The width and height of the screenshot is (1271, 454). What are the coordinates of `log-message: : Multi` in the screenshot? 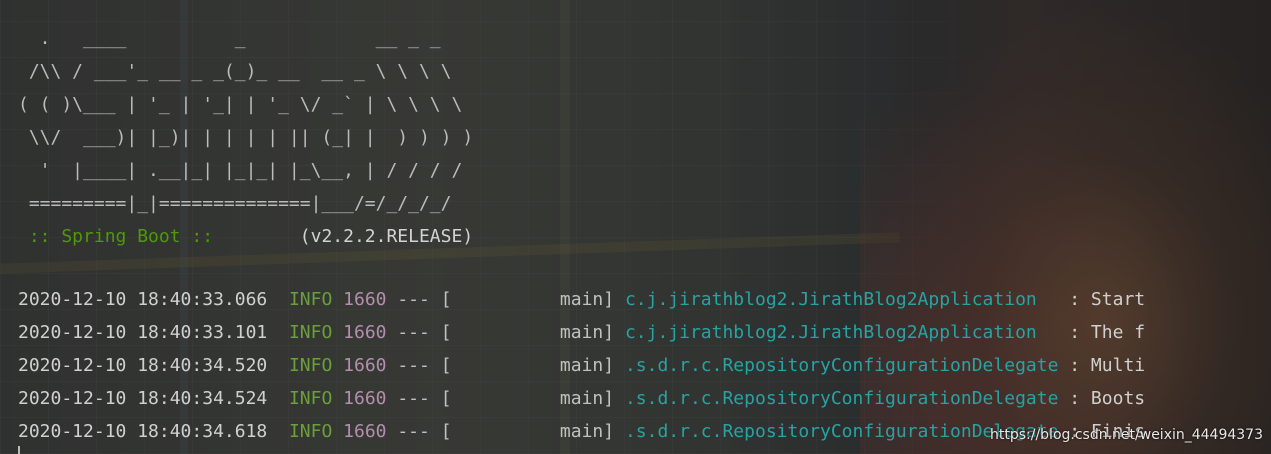 It's located at (1102, 365).